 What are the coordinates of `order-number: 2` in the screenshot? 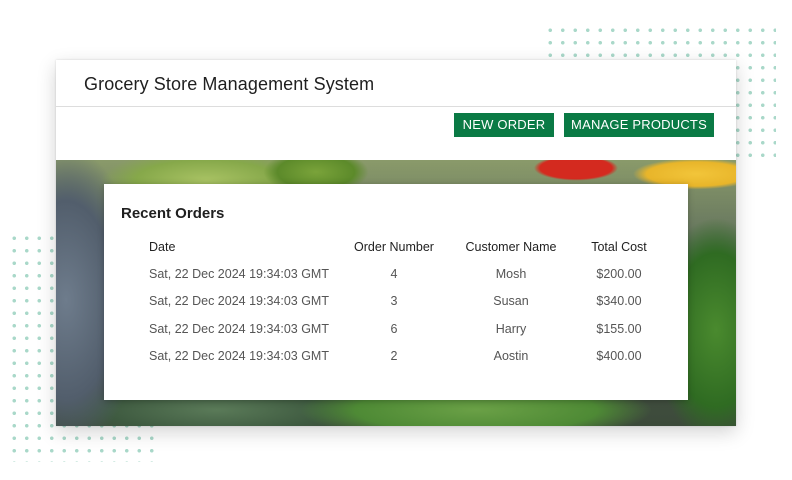 It's located at (394, 356).